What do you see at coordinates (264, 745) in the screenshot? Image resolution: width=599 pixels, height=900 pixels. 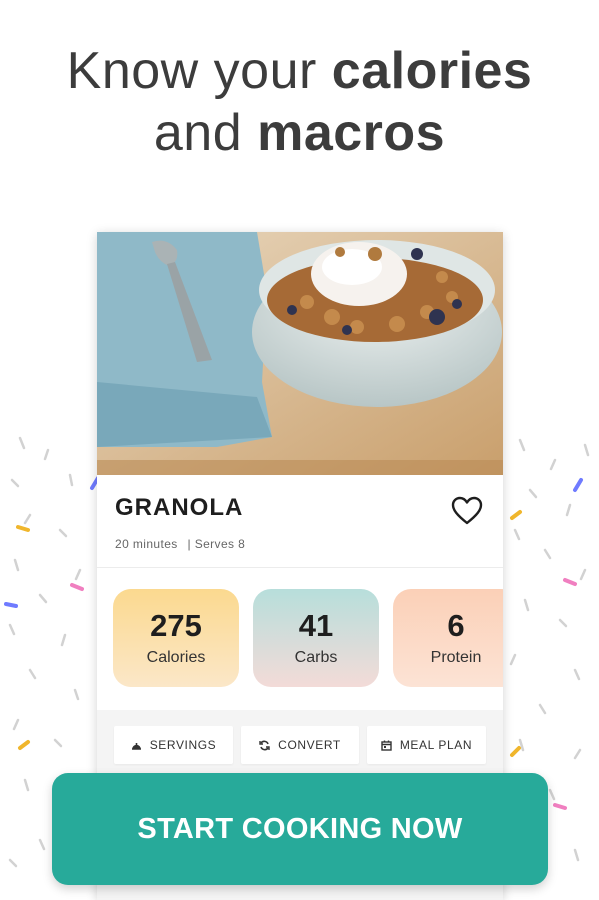 I see `convert-icon` at bounding box center [264, 745].